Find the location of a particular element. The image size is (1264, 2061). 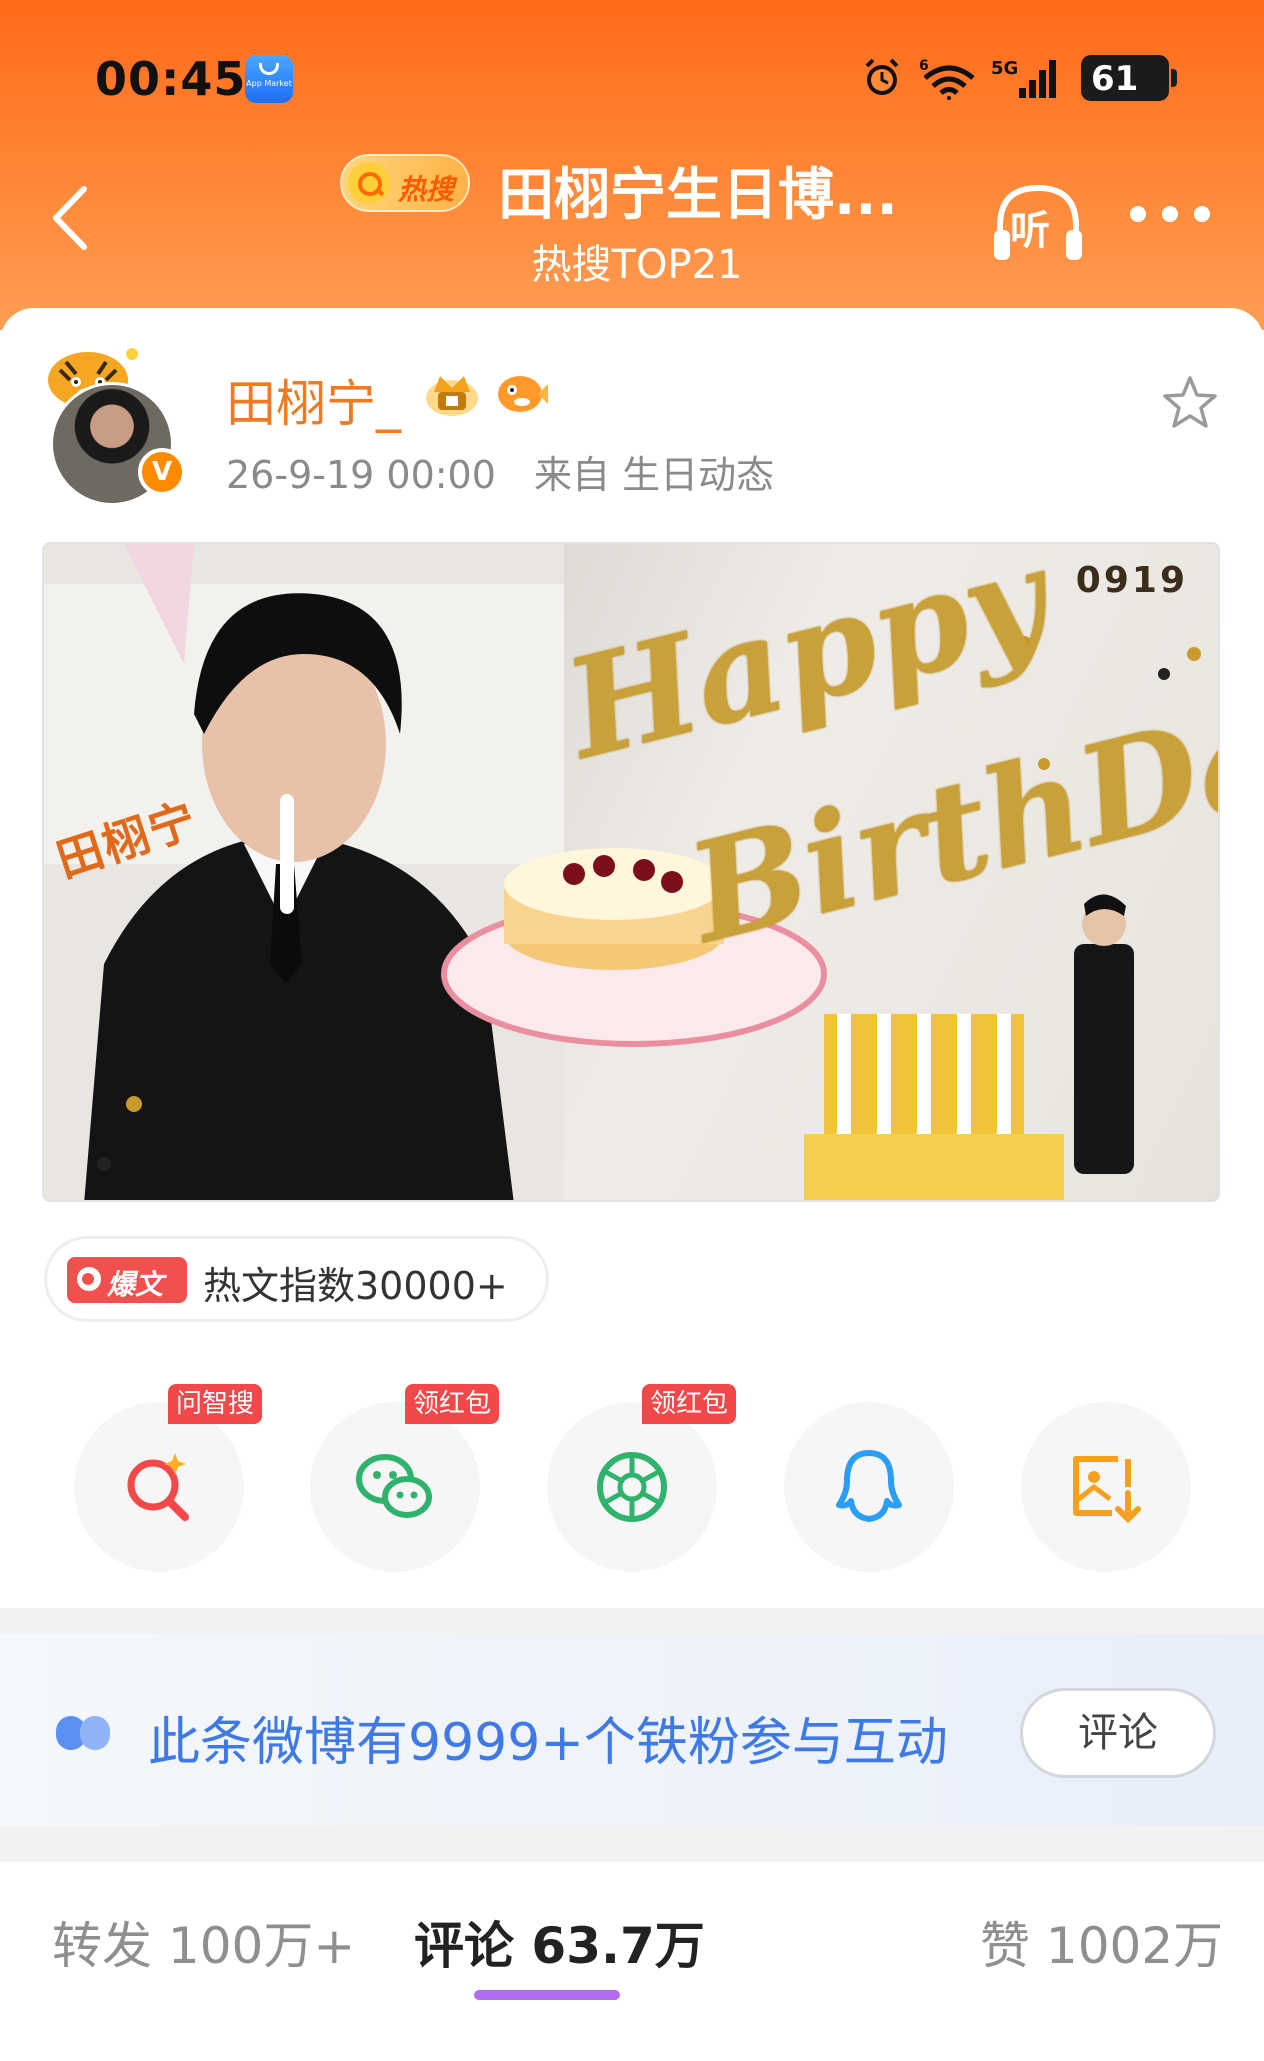

share-wechat-button is located at coordinates (395, 1487).